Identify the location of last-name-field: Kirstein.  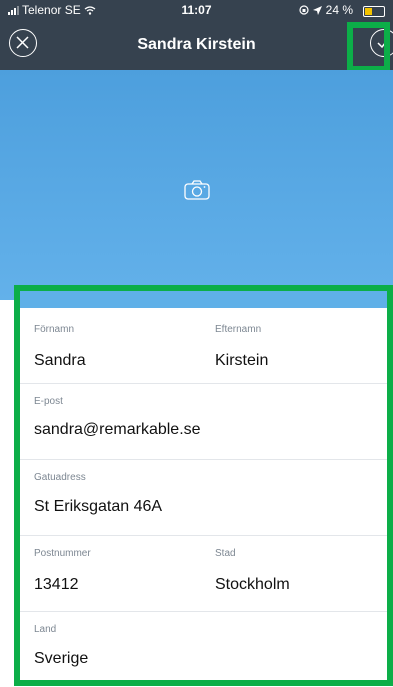
(241, 361).